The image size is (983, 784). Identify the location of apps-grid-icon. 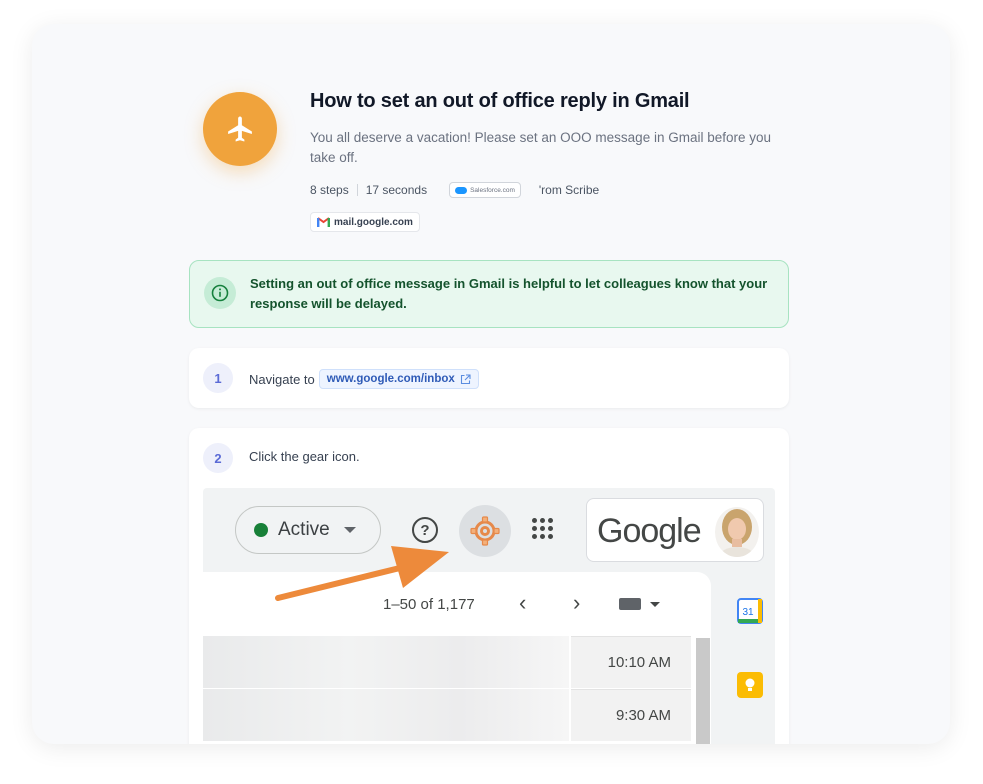
(543, 529).